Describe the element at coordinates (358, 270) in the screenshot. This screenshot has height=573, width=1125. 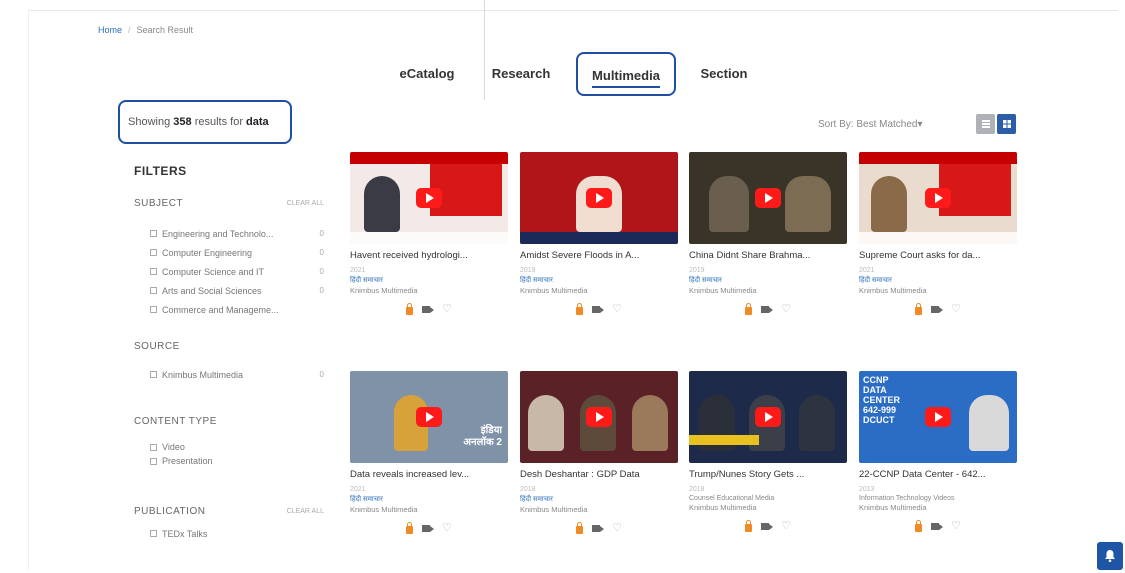
I see `video-year: 2021` at that location.